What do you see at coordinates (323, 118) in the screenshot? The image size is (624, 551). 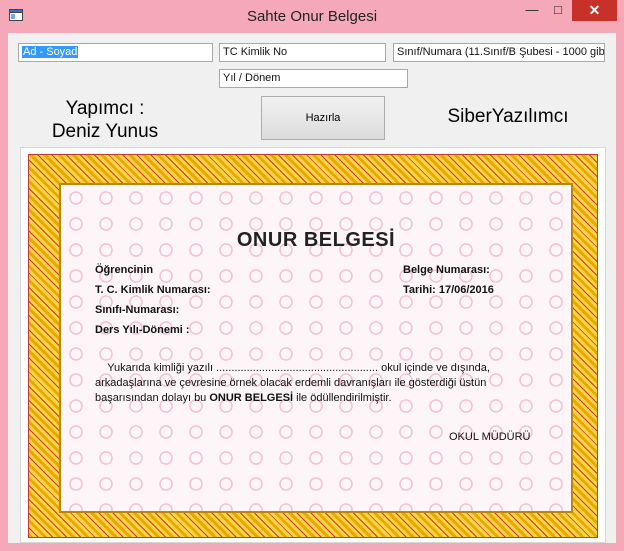 I see `prepare-button: Hazırla` at bounding box center [323, 118].